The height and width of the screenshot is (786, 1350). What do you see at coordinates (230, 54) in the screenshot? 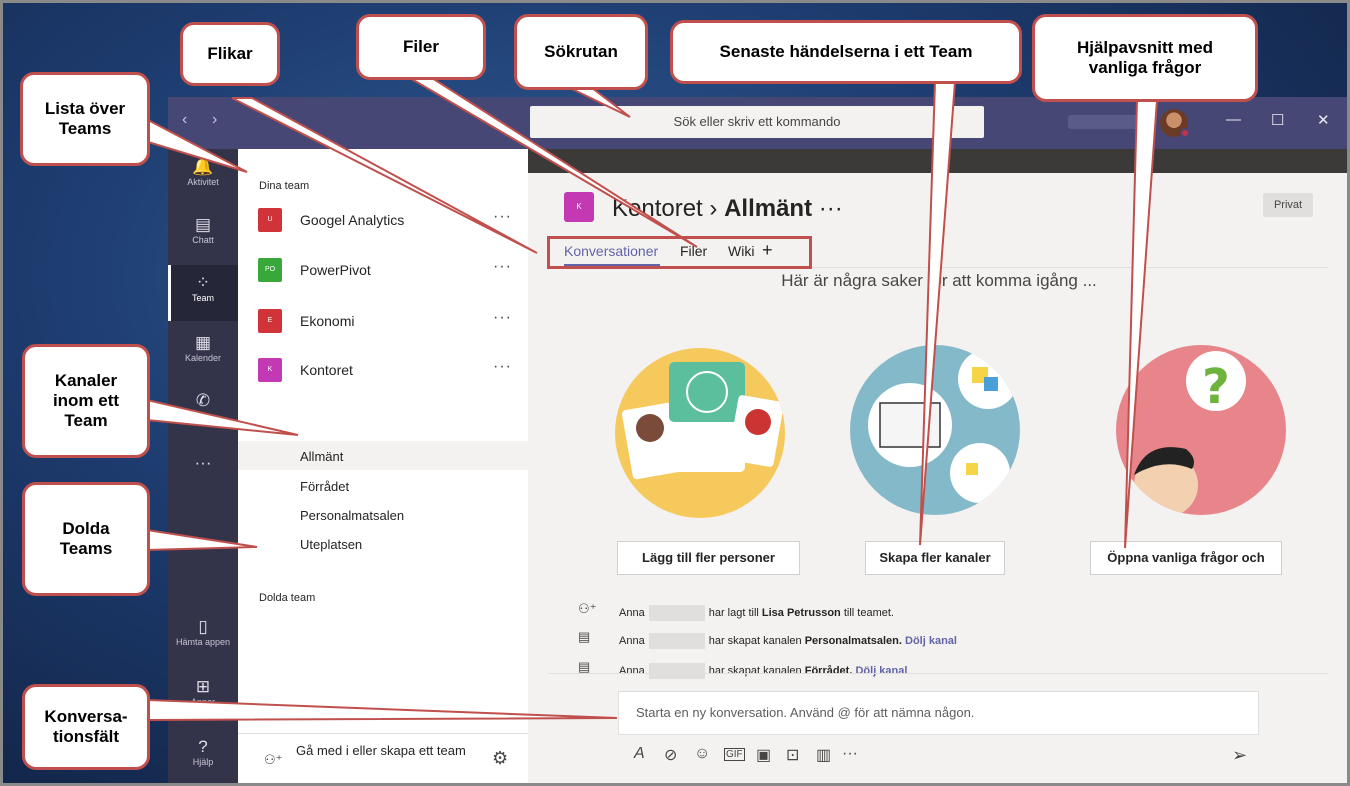
I see `callout-flikar: Flikar` at bounding box center [230, 54].